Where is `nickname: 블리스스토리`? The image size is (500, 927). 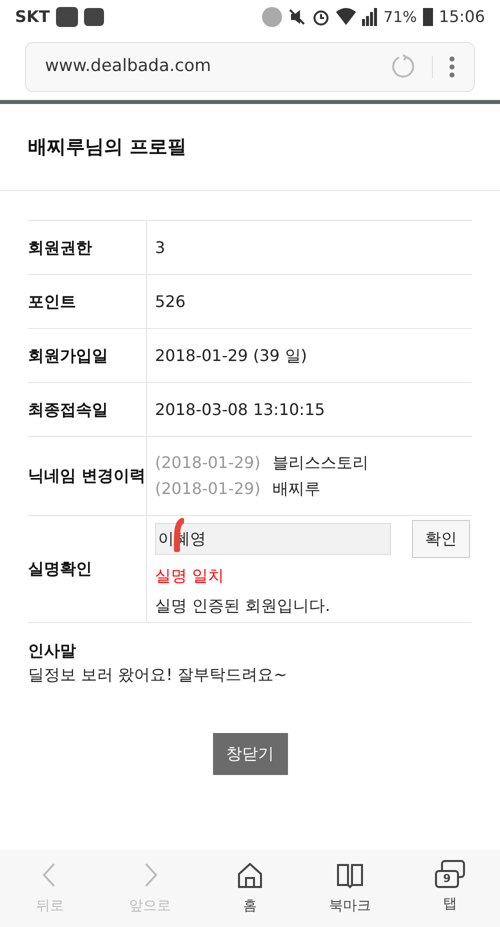 nickname: 블리스스토리 is located at coordinates (320, 463).